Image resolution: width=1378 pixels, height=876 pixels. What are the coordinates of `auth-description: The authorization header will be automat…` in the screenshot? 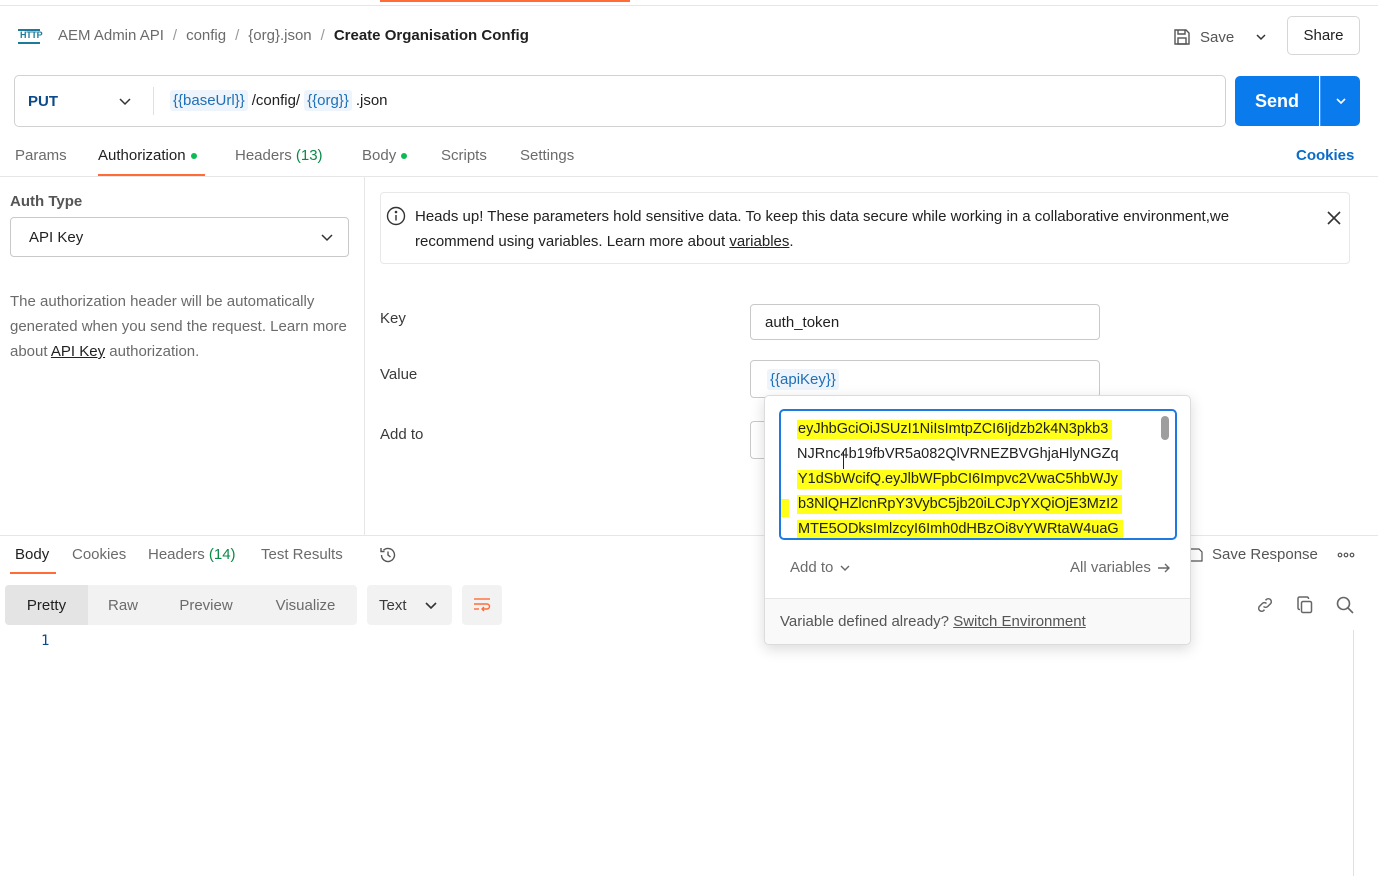 It's located at (180, 326).